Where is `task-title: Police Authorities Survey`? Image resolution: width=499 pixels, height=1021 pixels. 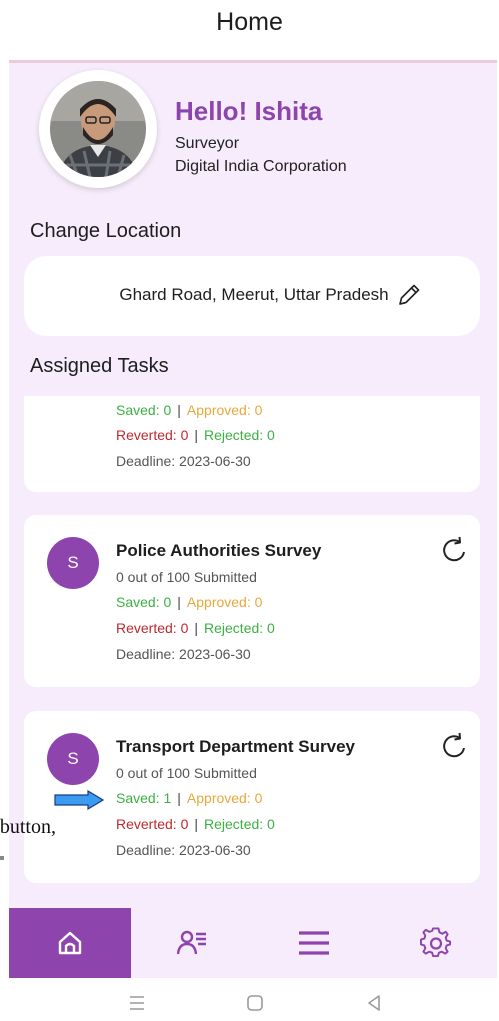
task-title: Police Authorities Survey is located at coordinates (219, 550).